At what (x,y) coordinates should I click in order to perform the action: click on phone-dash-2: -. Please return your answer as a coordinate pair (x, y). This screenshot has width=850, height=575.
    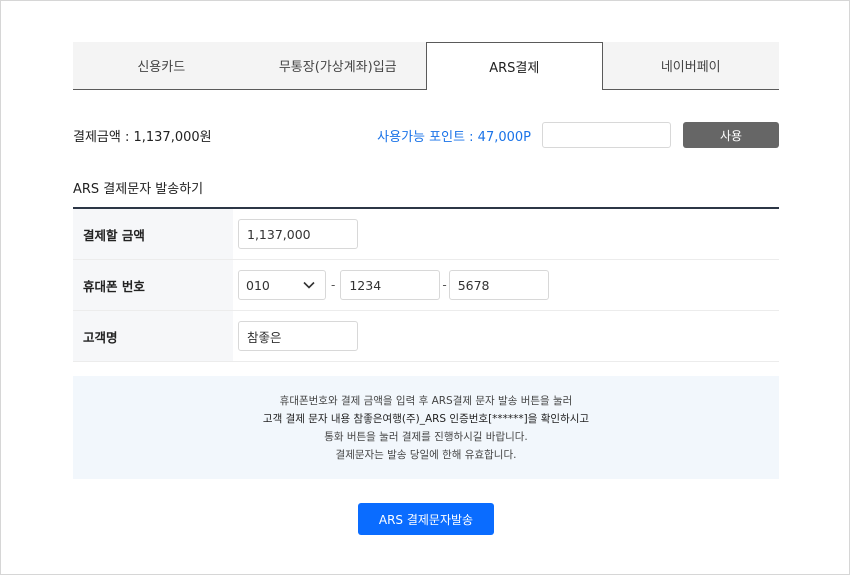
    Looking at the image, I should click on (444, 285).